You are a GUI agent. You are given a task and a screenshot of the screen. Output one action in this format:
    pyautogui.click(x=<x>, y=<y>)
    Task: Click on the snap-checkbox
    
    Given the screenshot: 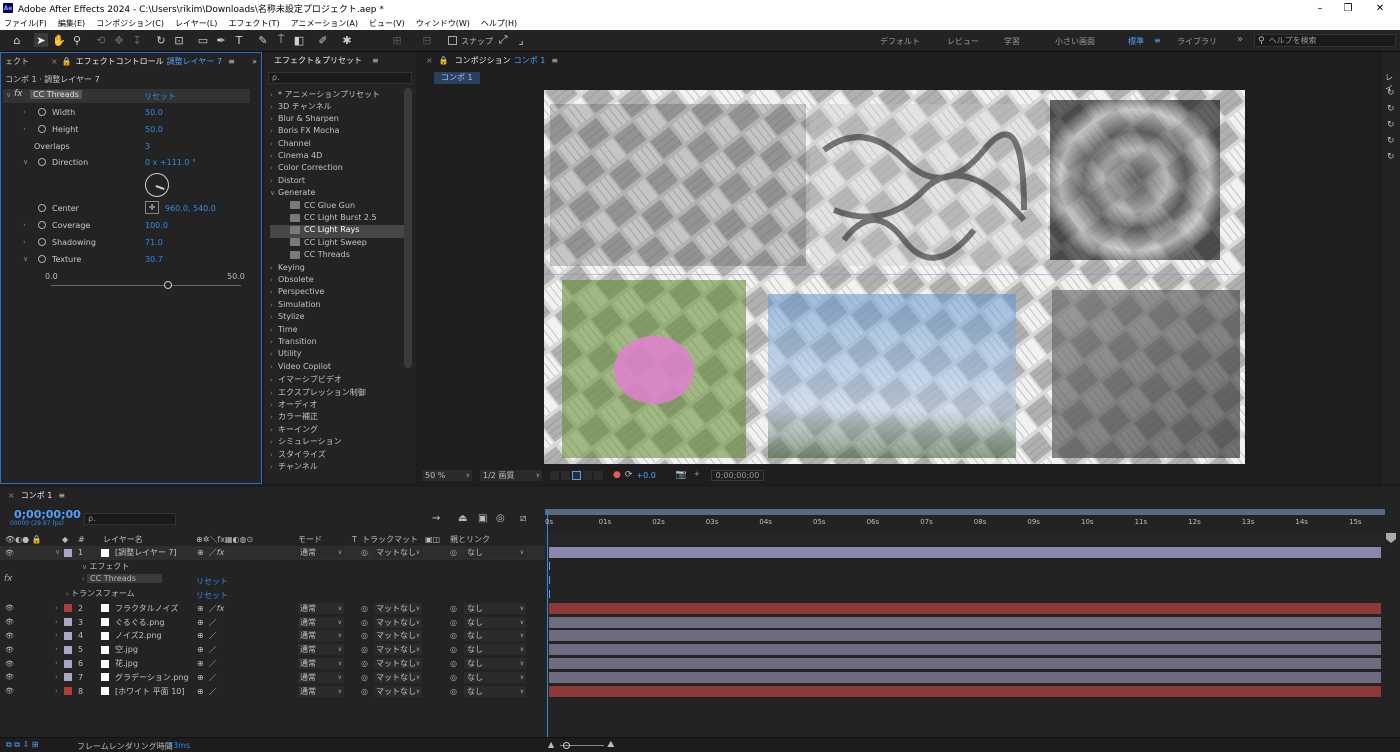 What is the action you would take?
    pyautogui.click(x=452, y=40)
    